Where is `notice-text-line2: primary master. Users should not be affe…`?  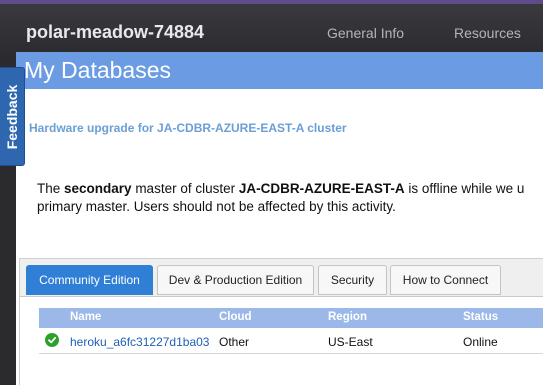
notice-text-line2: primary master. Users should not be affe… is located at coordinates (216, 206).